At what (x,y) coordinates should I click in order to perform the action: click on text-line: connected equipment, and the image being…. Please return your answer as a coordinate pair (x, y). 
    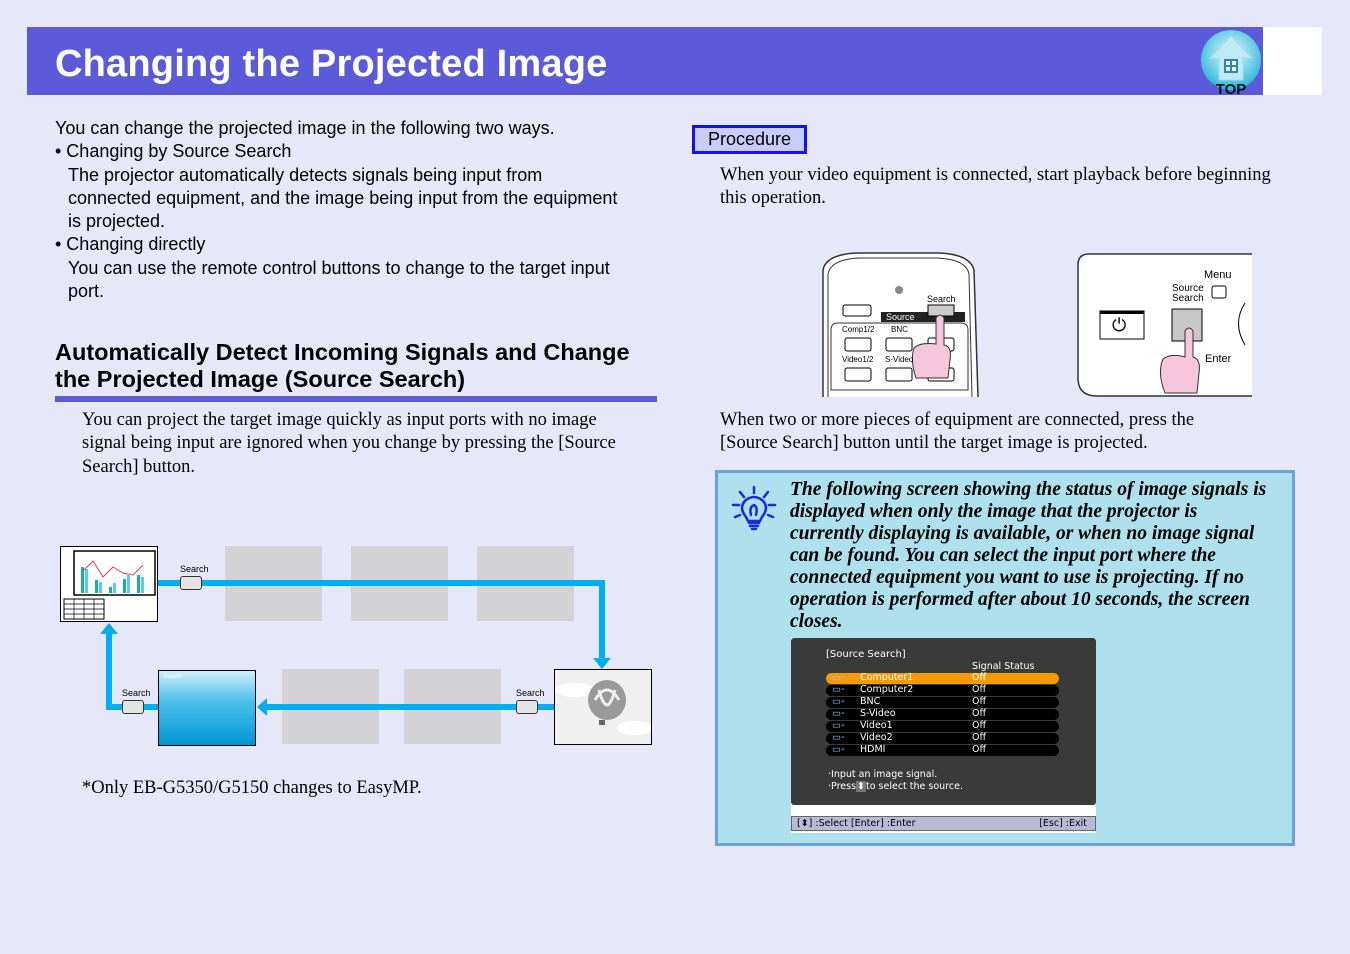
    Looking at the image, I should click on (343, 197).